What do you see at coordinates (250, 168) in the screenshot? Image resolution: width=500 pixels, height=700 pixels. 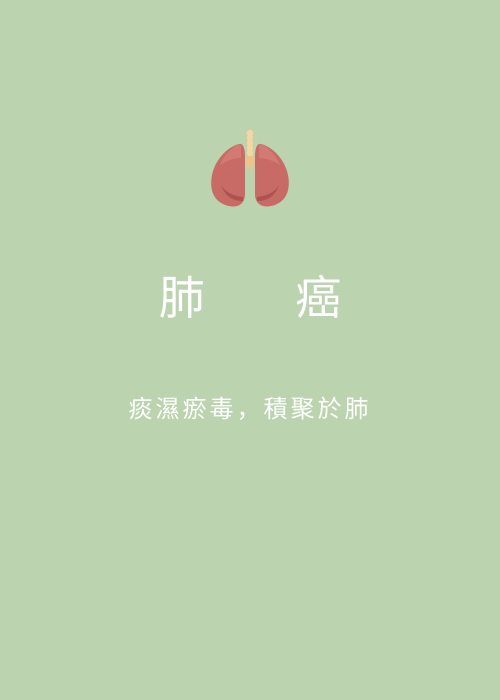 I see `lungs-icon` at bounding box center [250, 168].